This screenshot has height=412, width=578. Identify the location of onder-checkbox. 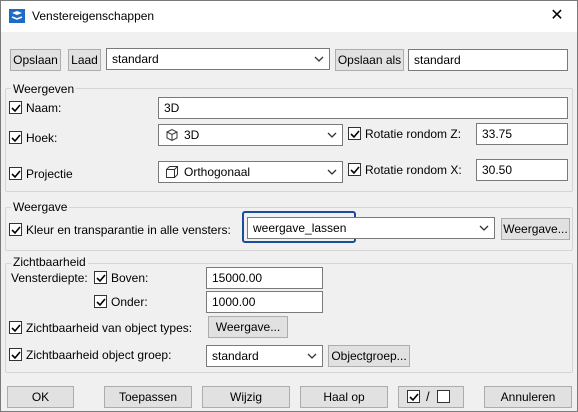
(100, 301).